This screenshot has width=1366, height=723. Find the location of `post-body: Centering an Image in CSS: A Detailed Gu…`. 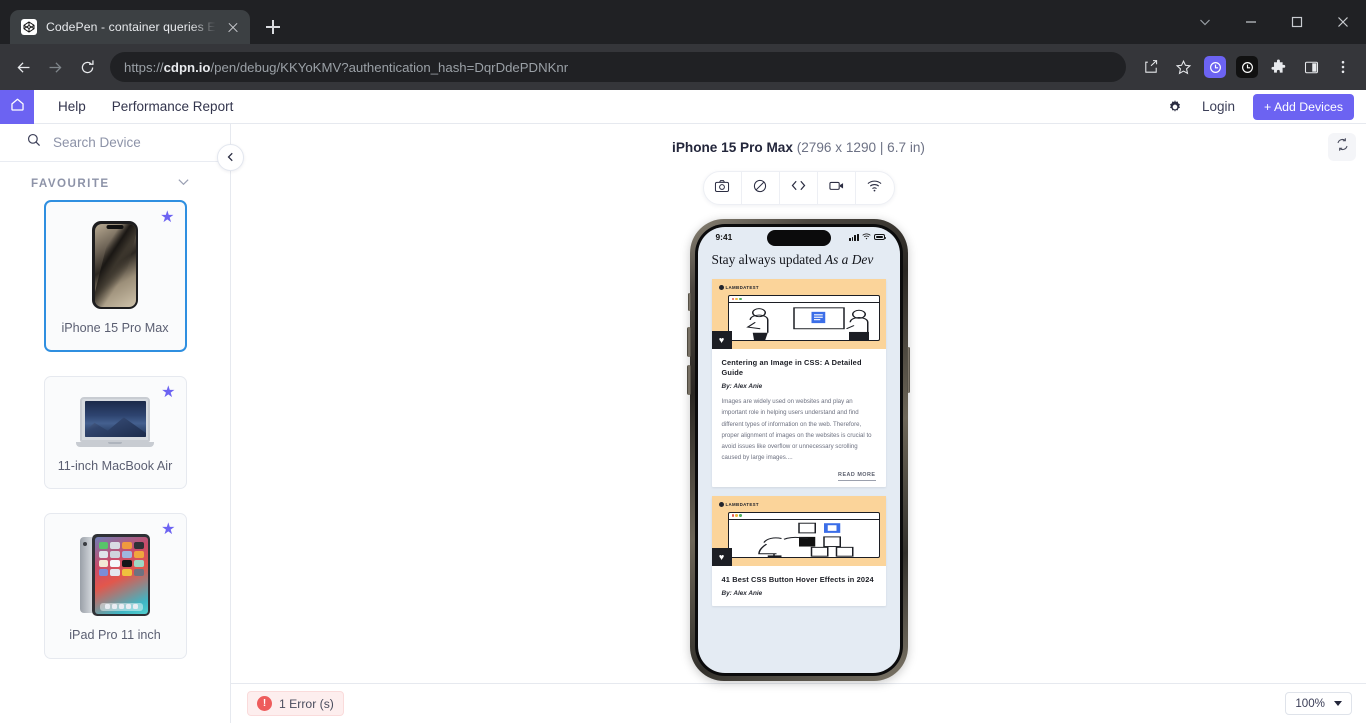

post-body: Centering an Image in CSS: A Detailed Gu… is located at coordinates (799, 418).